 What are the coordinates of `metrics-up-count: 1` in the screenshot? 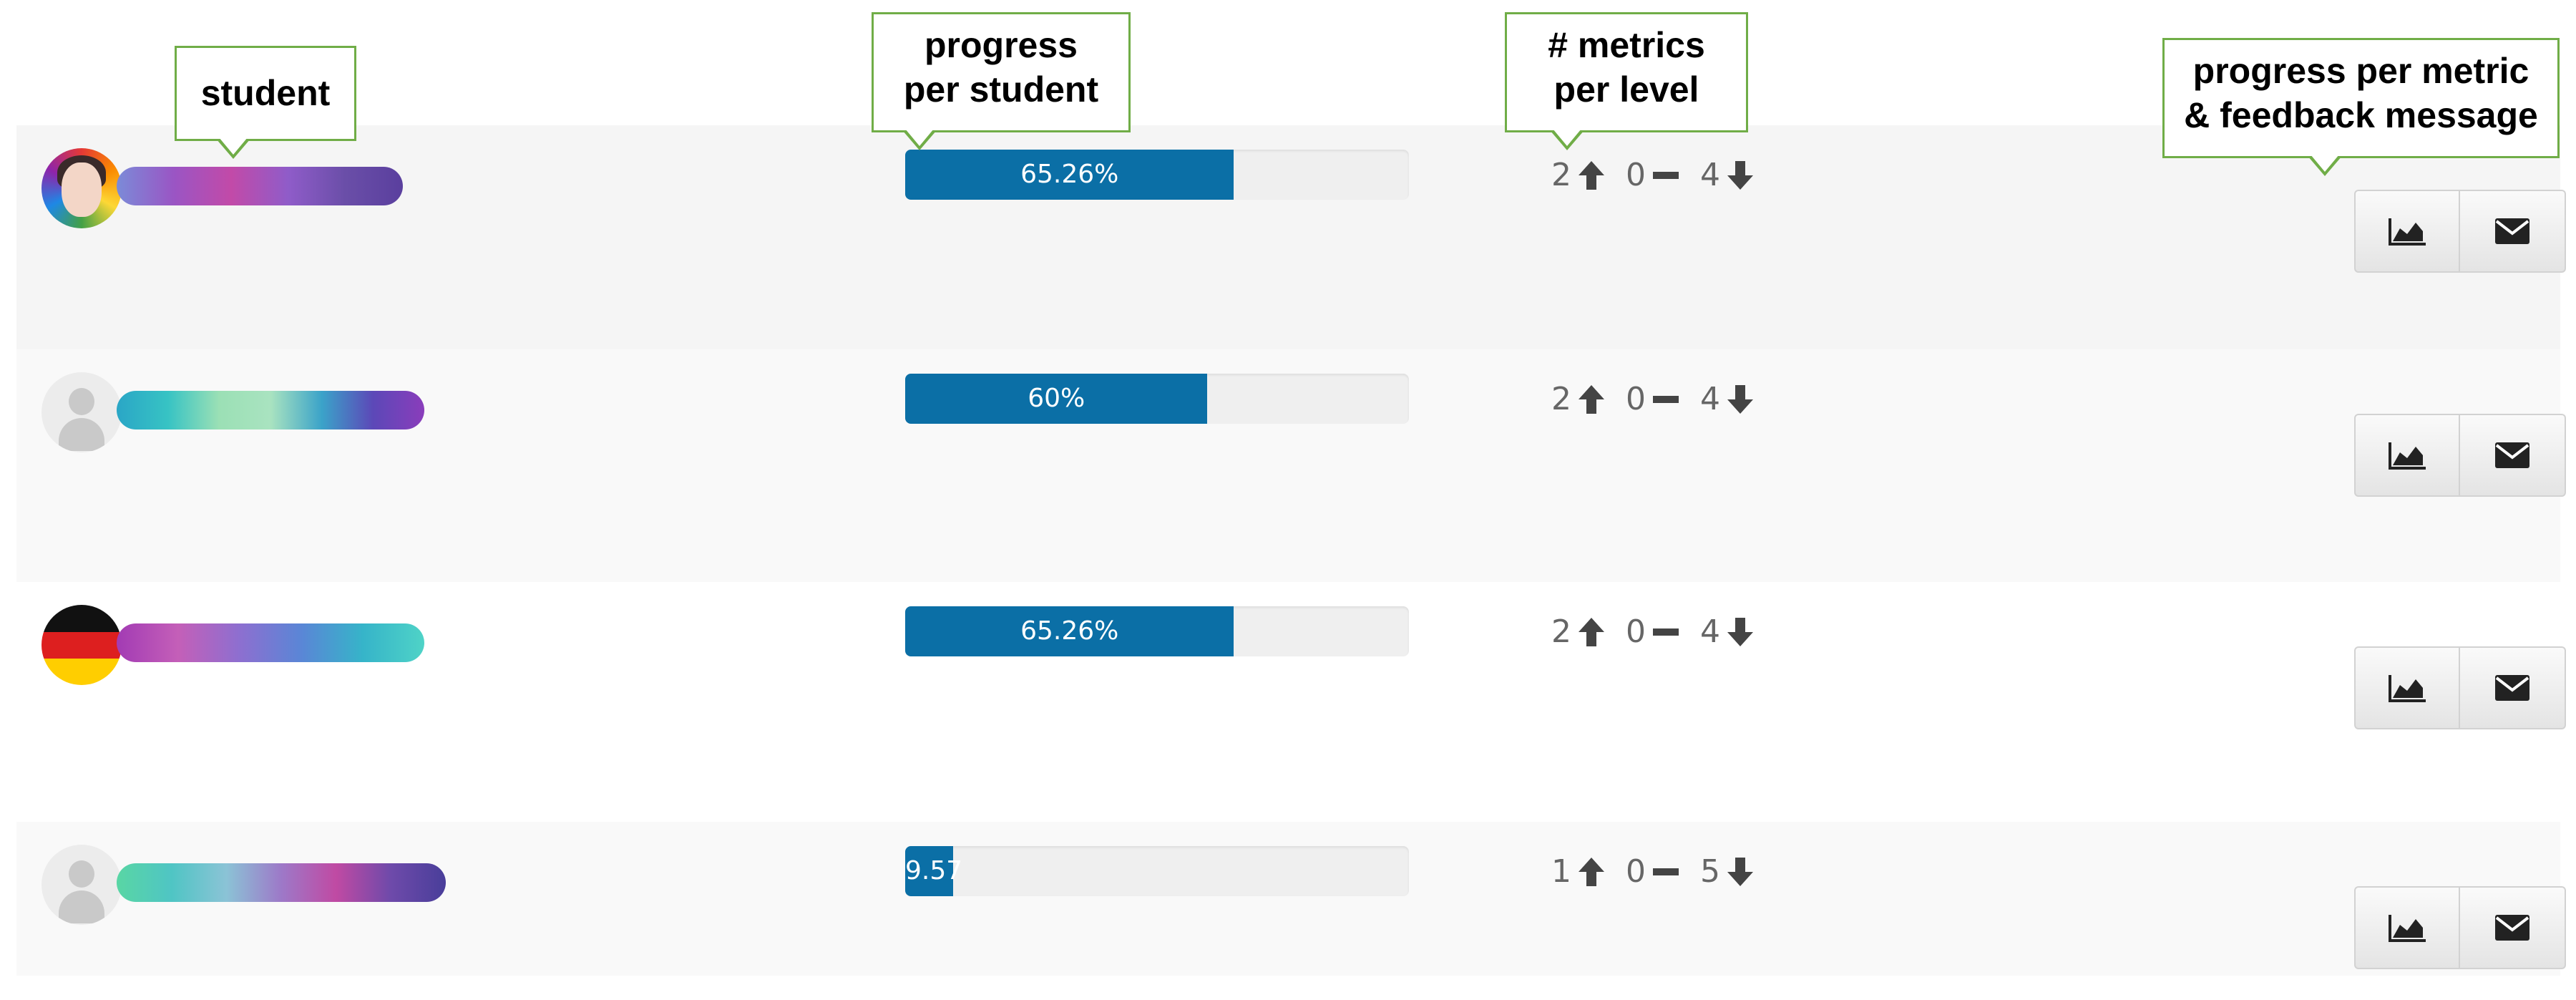 It's located at (1561, 871).